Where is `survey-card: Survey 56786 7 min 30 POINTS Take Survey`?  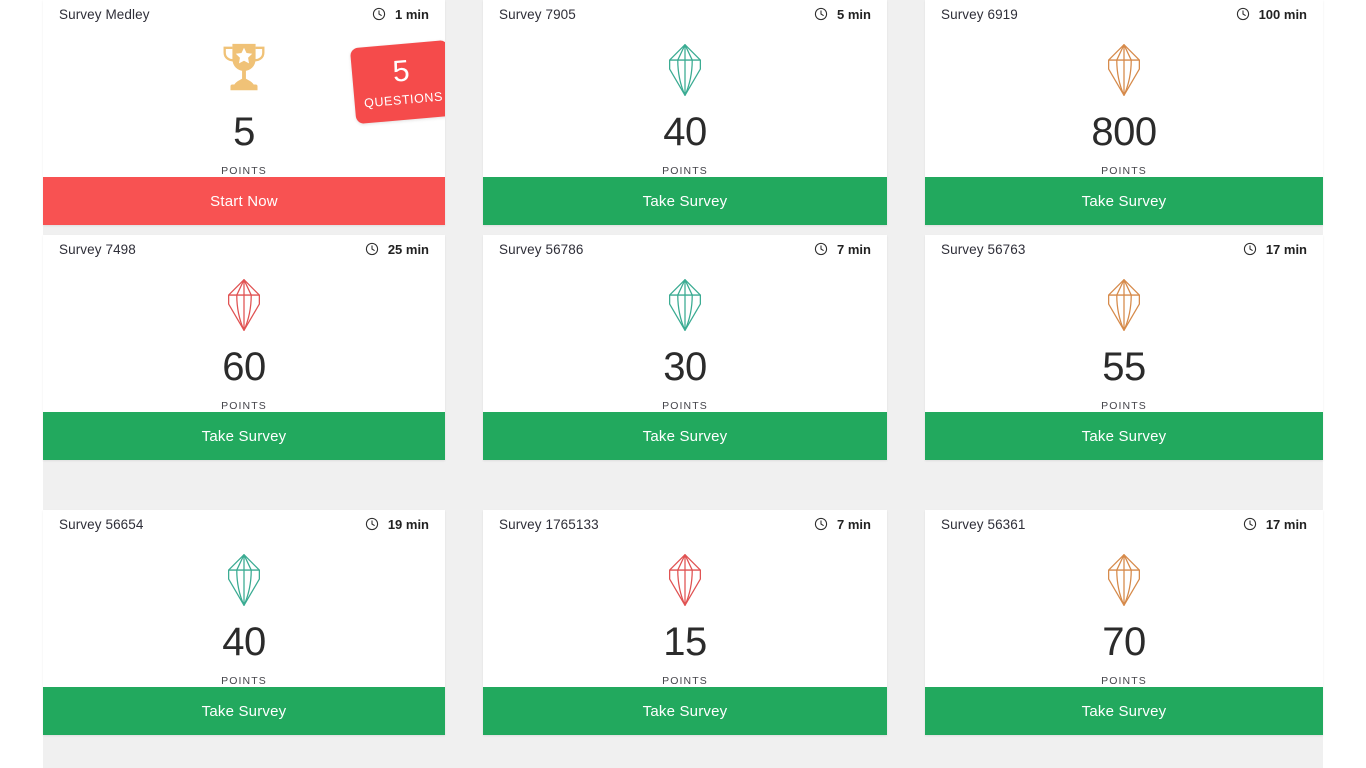
survey-card: Survey 56786 7 min 30 POINTS Take Survey is located at coordinates (685, 347).